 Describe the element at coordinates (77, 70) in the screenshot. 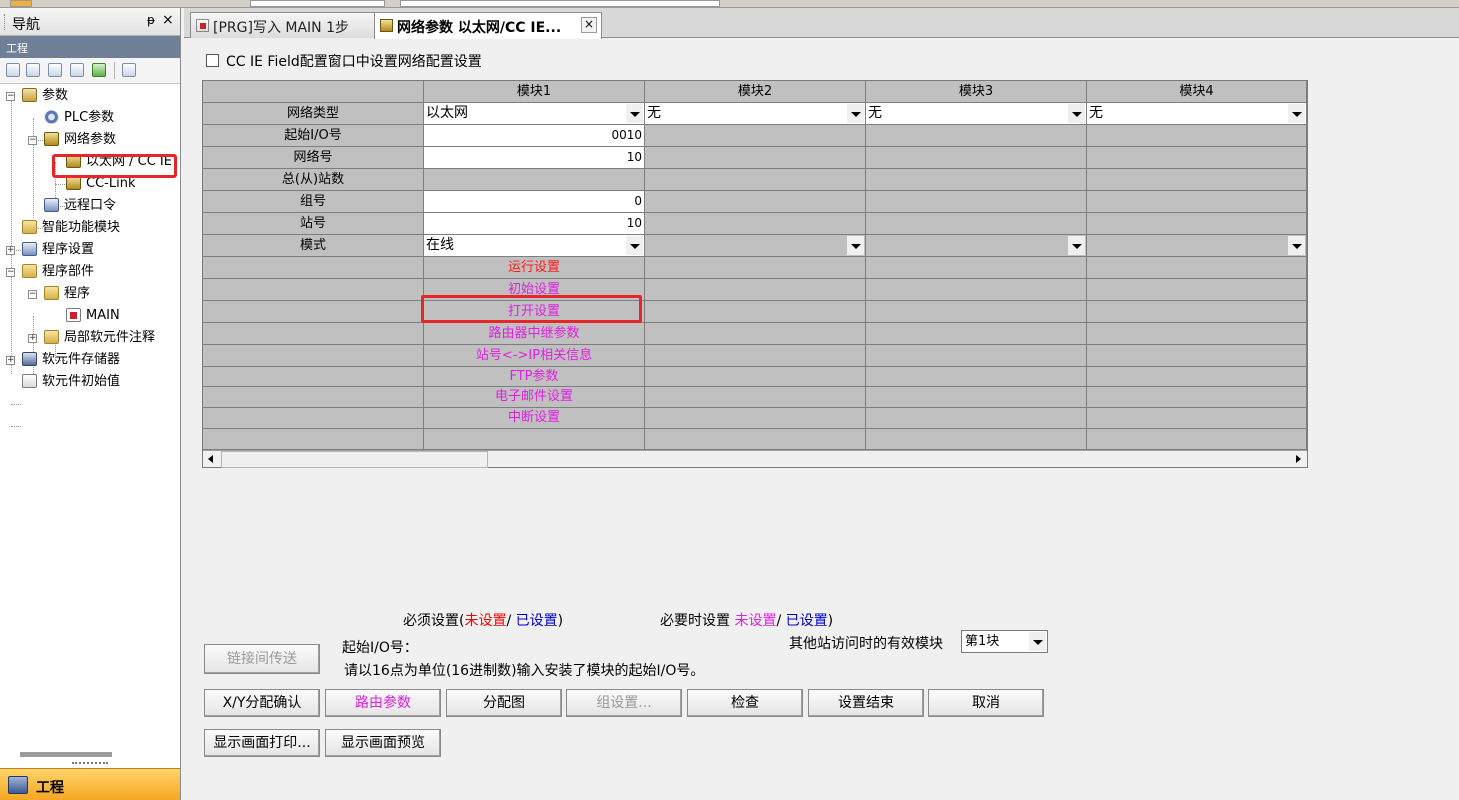

I see `properties-icon` at that location.